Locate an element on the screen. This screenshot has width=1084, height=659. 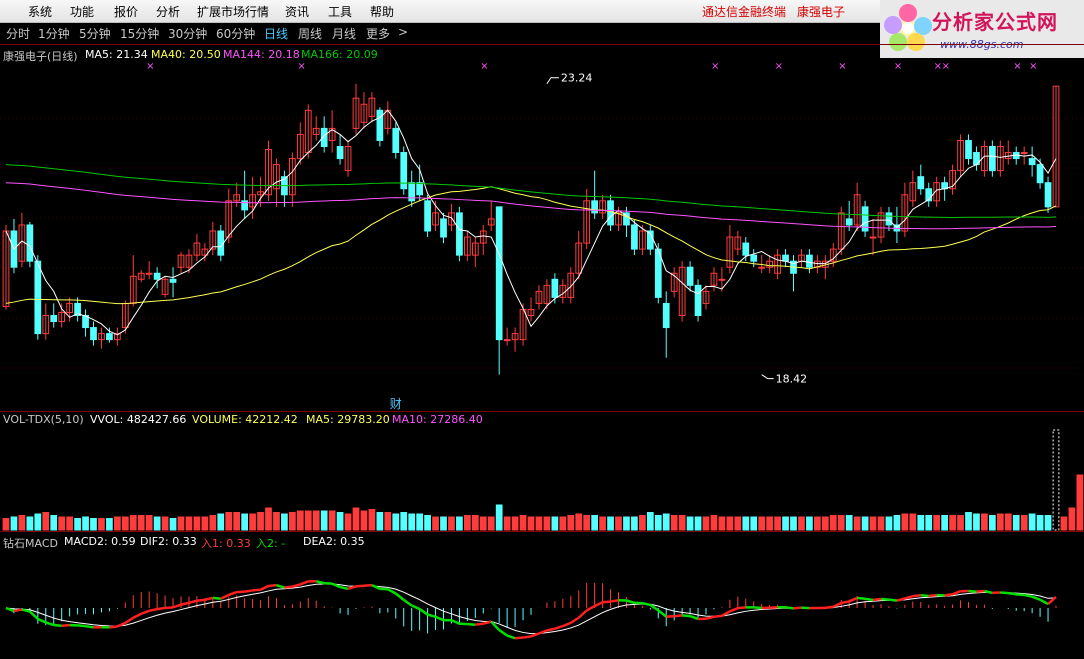
event-marker: 财 is located at coordinates (396, 404).